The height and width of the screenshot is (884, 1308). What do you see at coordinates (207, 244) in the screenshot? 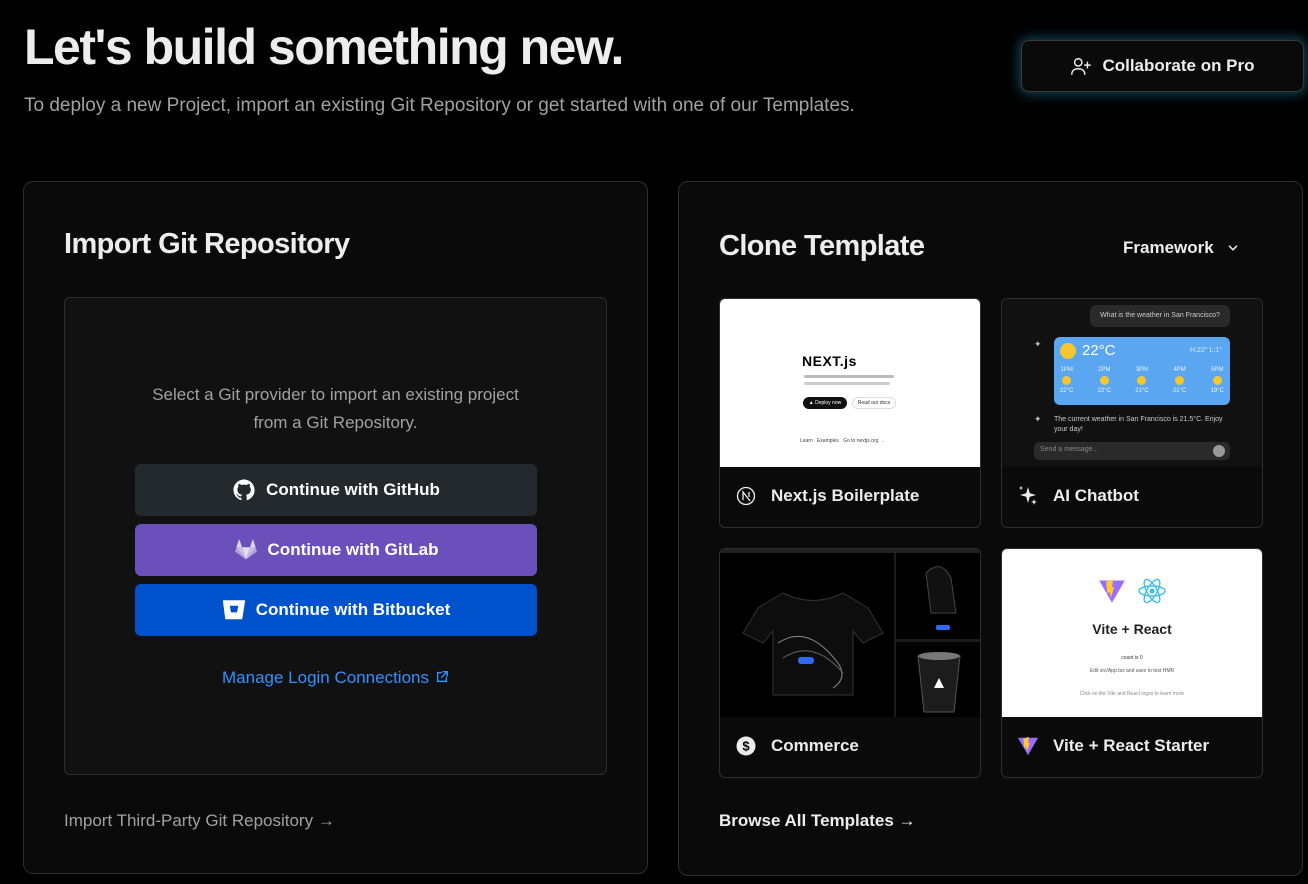
I see `import-panel-title: Import Git Repository` at bounding box center [207, 244].